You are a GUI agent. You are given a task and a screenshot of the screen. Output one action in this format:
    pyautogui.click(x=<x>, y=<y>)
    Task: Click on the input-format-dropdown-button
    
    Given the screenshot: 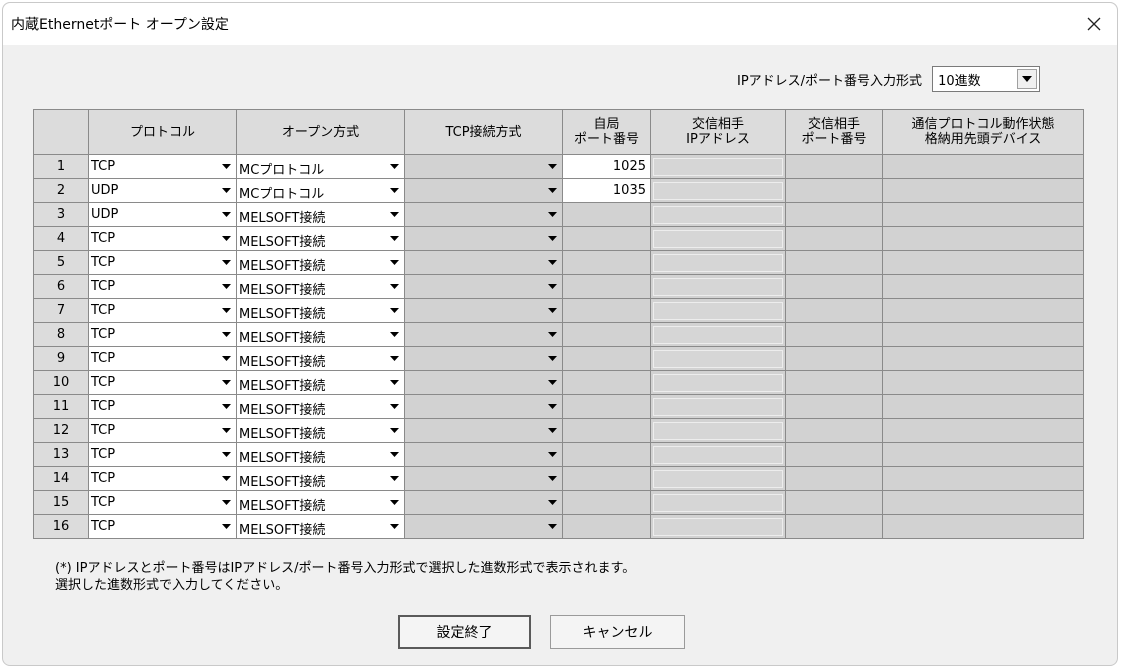 What is the action you would take?
    pyautogui.click(x=1027, y=79)
    